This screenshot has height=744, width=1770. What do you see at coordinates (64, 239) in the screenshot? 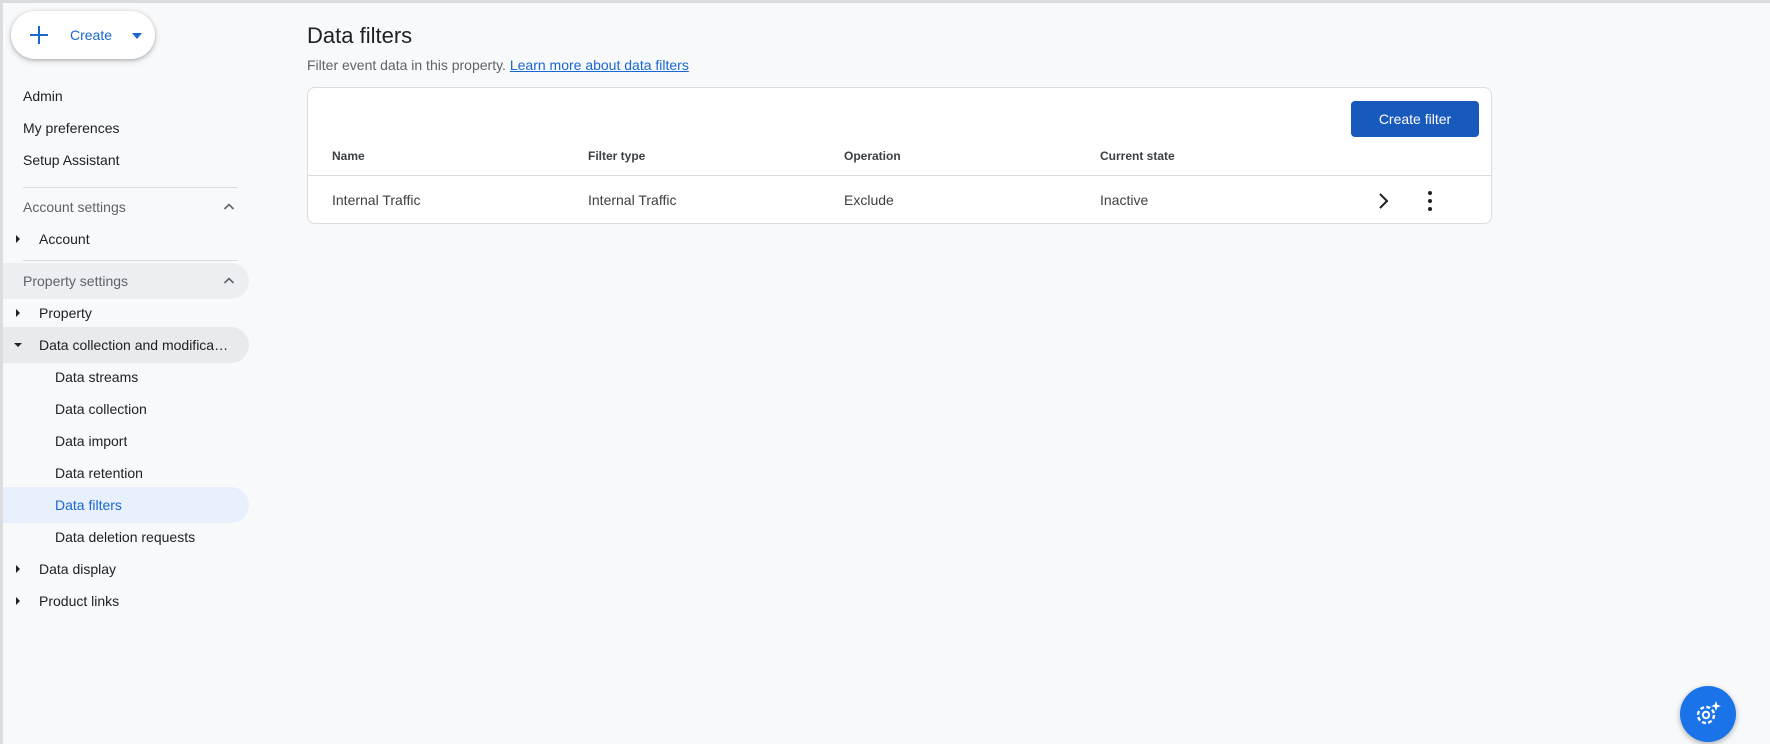
I see `sidebar-item-label: Account` at bounding box center [64, 239].